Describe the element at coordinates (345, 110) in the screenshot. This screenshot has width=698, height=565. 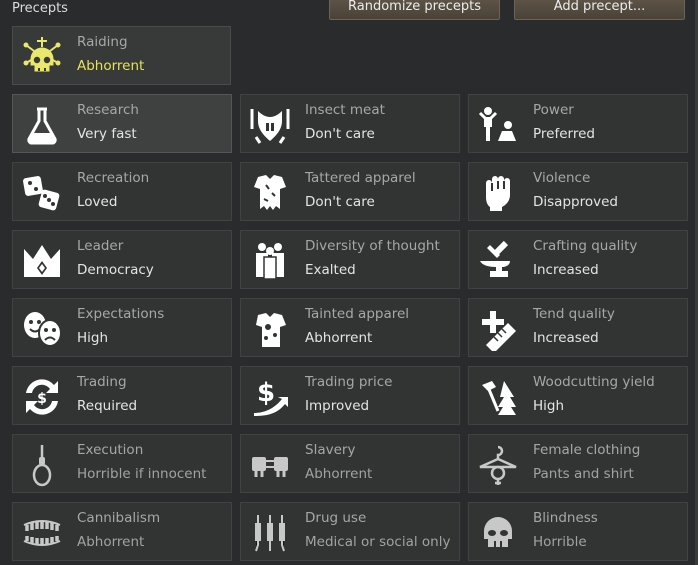
I see `precept-name: Insect meat` at that location.